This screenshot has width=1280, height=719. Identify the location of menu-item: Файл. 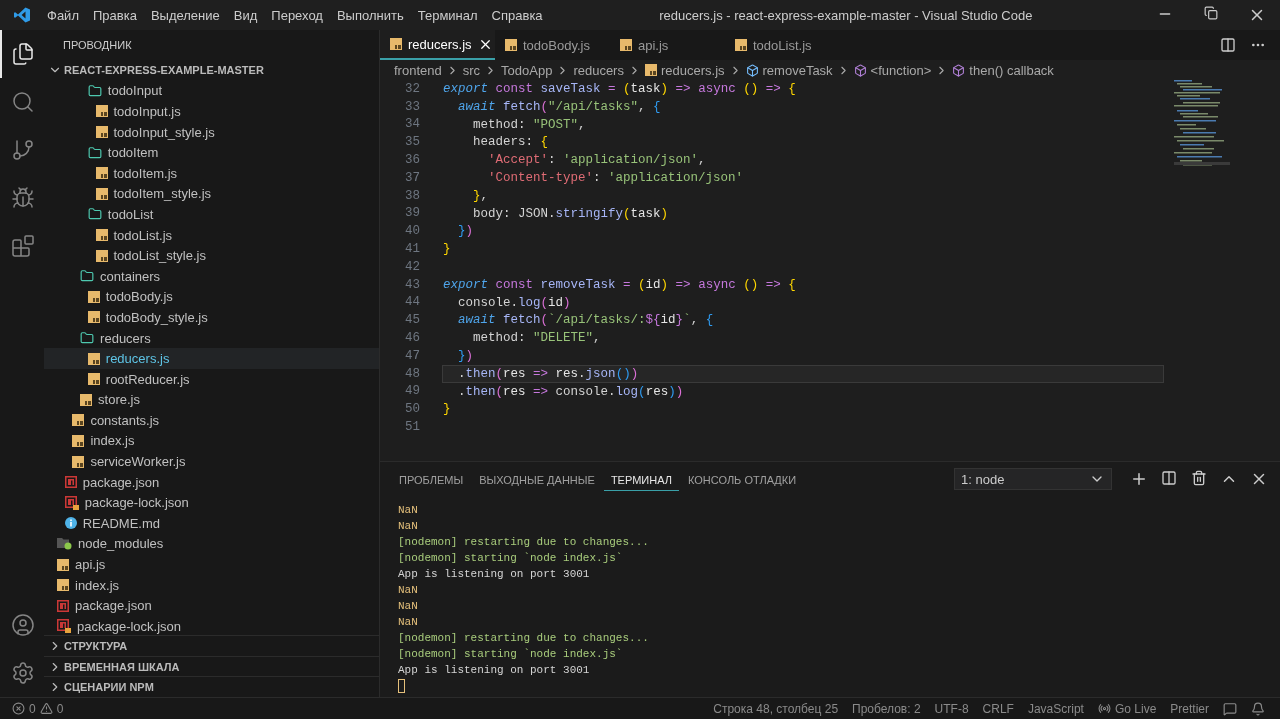
(63, 15).